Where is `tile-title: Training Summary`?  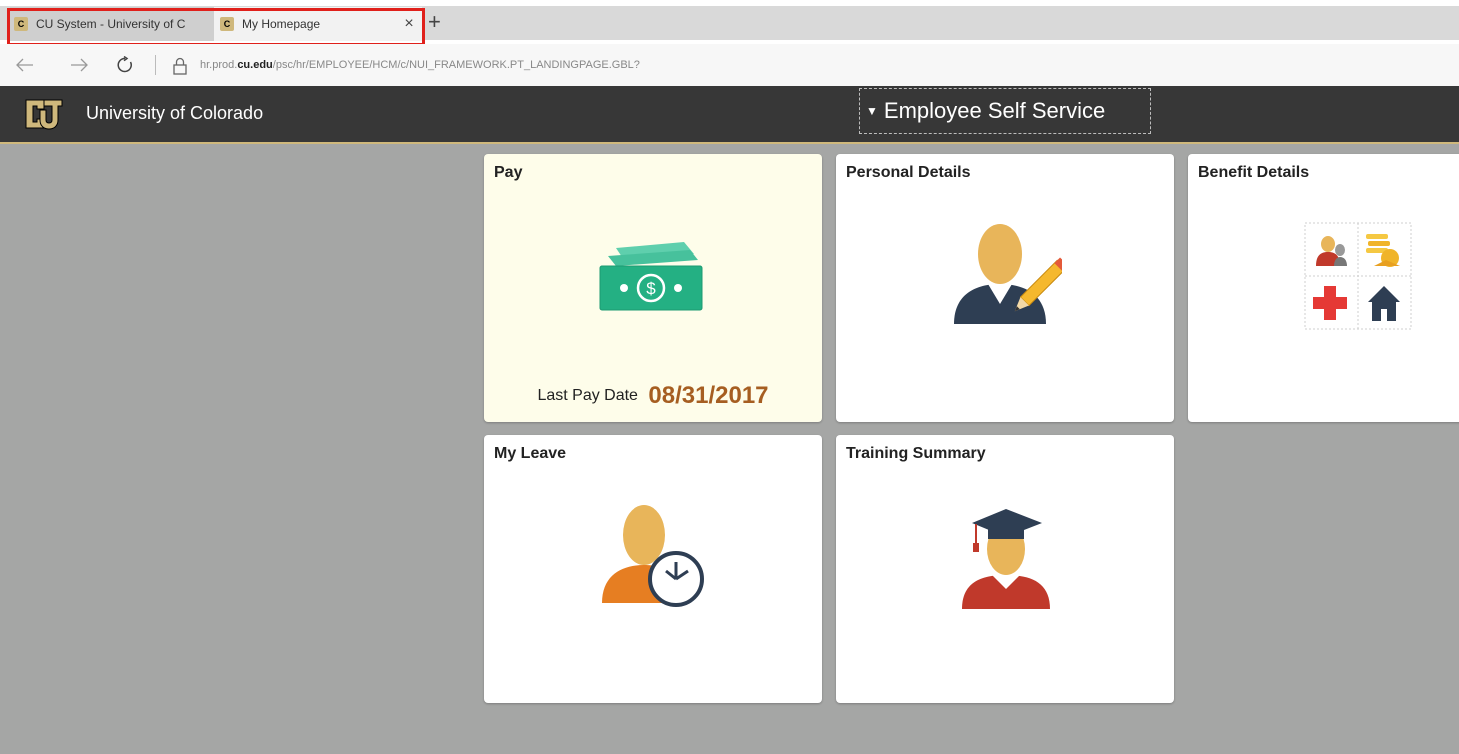 tile-title: Training Summary is located at coordinates (916, 453).